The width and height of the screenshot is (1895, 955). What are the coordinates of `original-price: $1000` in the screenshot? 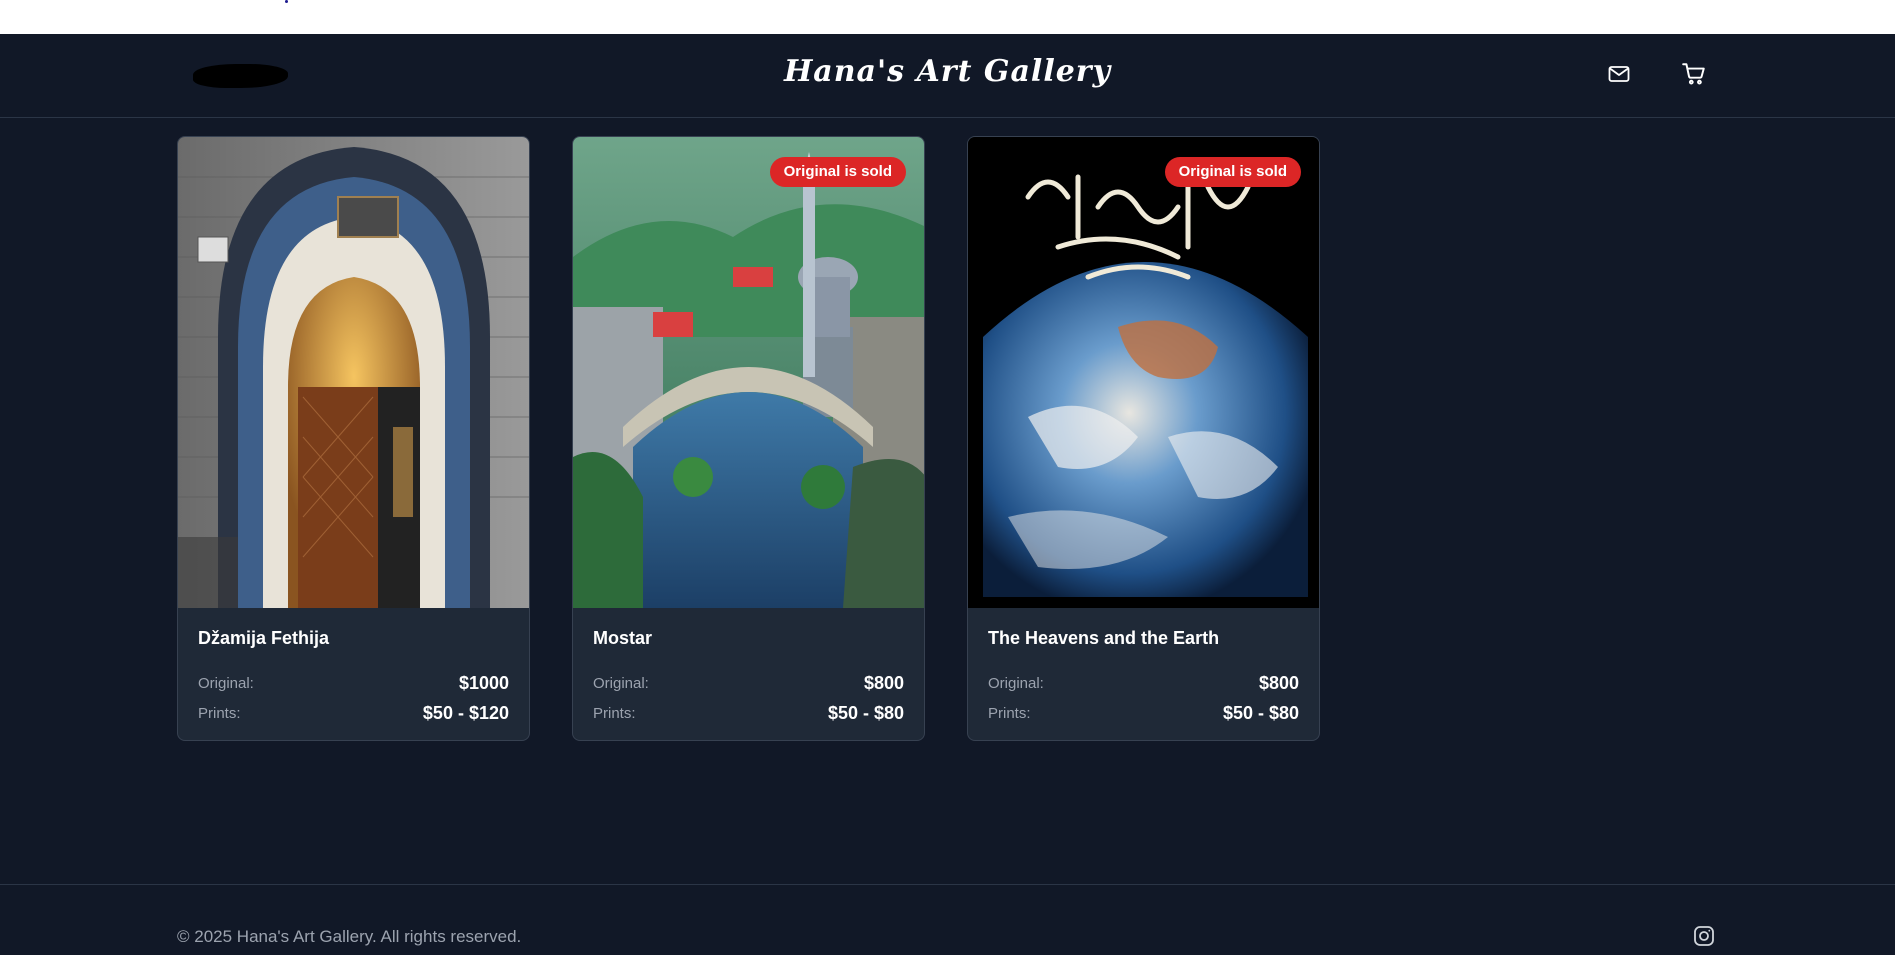 It's located at (483, 682).